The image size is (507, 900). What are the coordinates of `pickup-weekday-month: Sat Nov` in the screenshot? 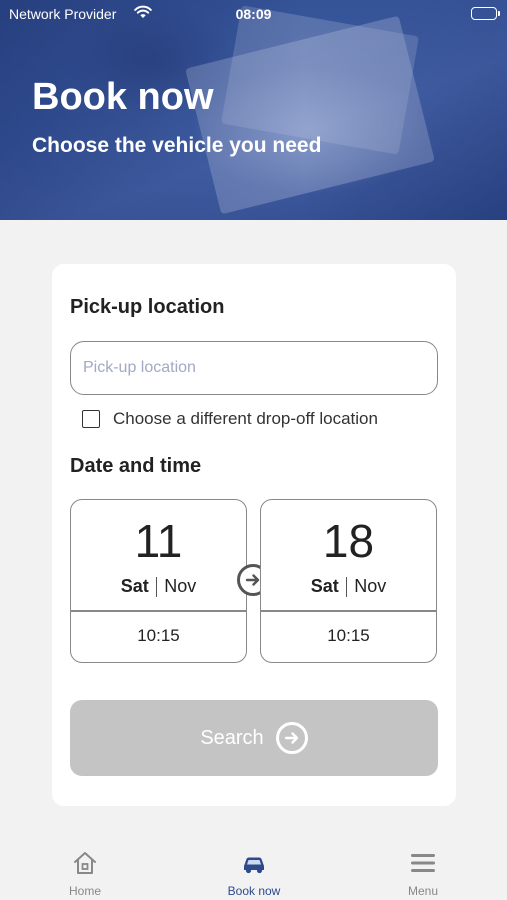 It's located at (158, 586).